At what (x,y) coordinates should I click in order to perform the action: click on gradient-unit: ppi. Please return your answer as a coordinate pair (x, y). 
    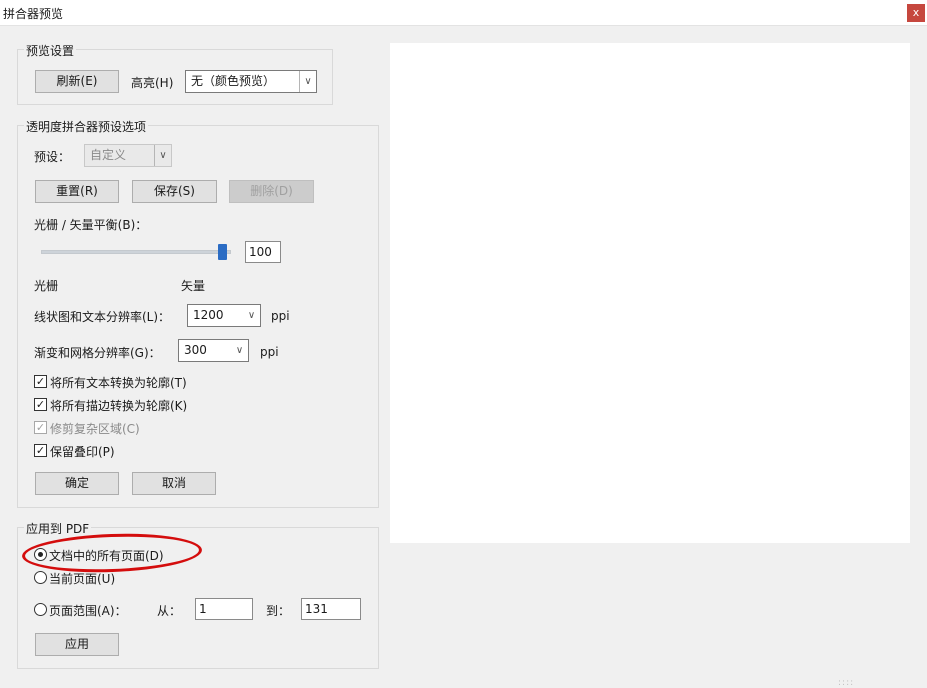
    Looking at the image, I should click on (269, 352).